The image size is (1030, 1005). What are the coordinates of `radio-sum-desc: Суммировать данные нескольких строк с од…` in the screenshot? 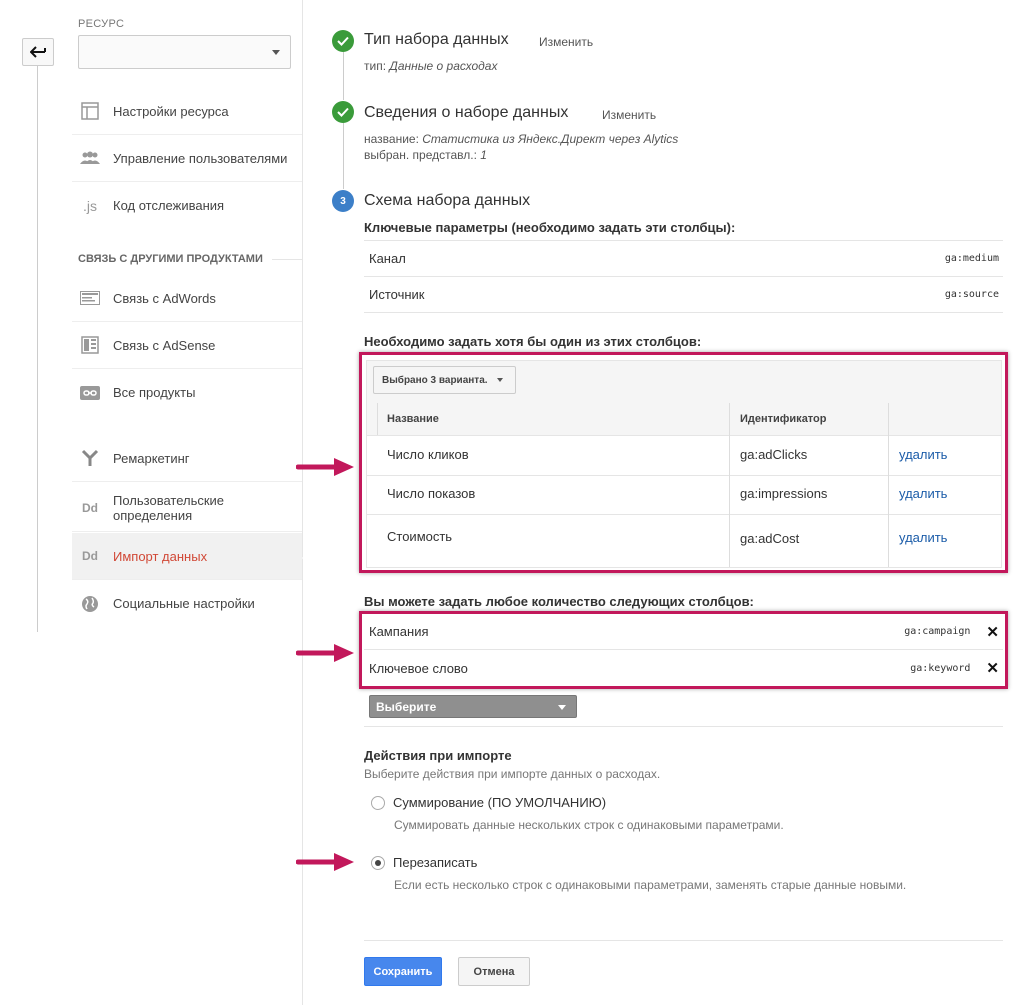 It's located at (589, 825).